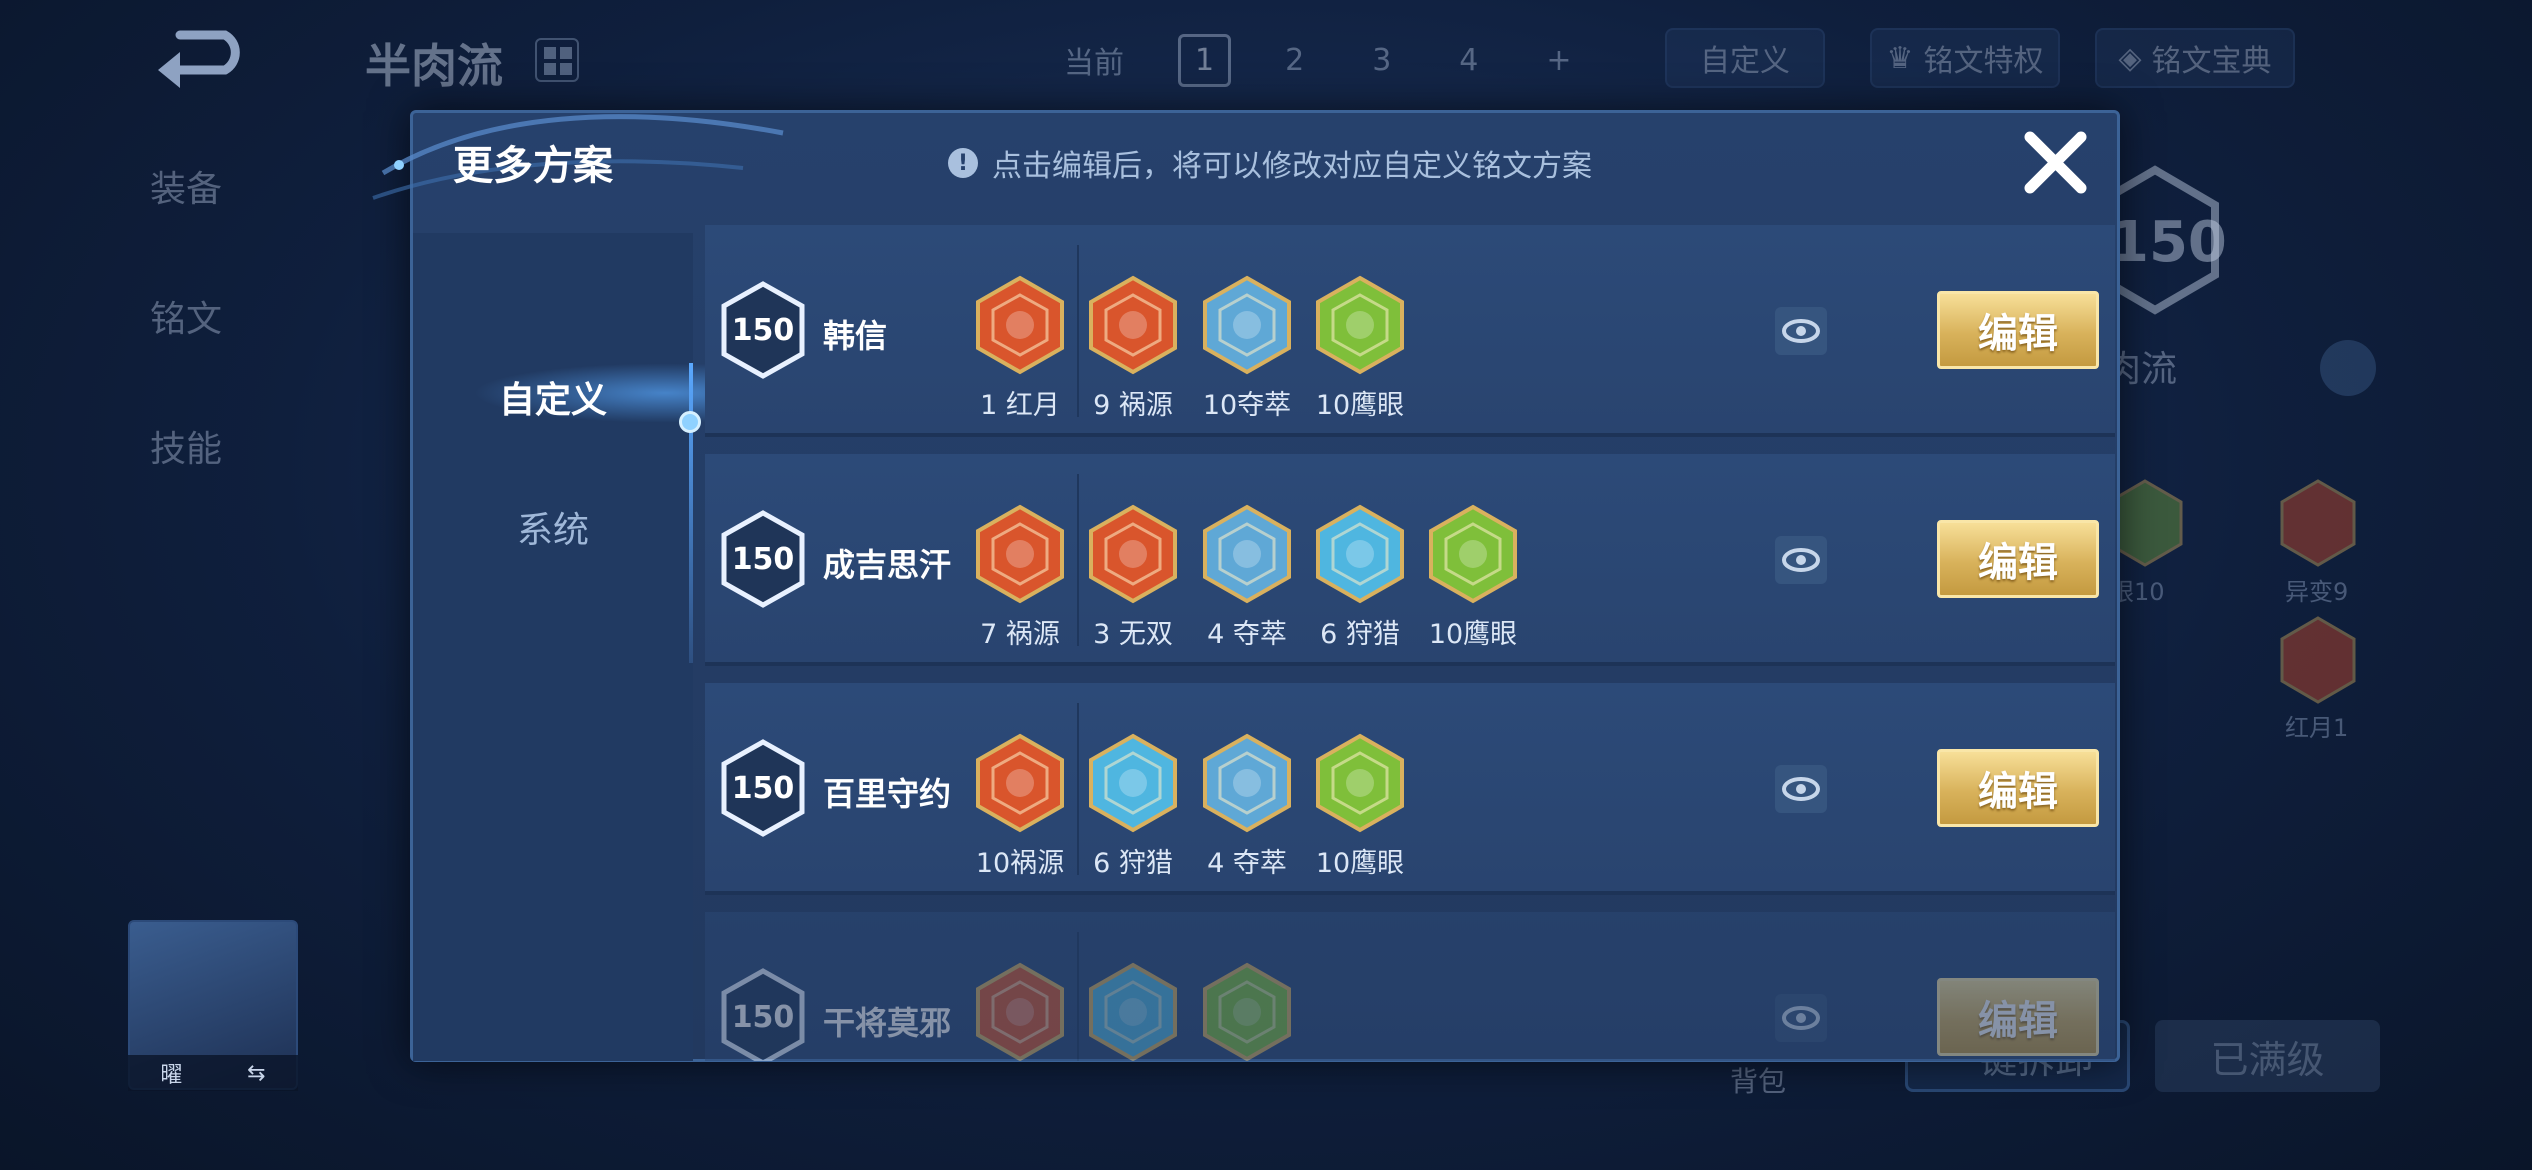  Describe the element at coordinates (855, 336) in the screenshot. I see `scheme-hero-name: 韩信` at that location.